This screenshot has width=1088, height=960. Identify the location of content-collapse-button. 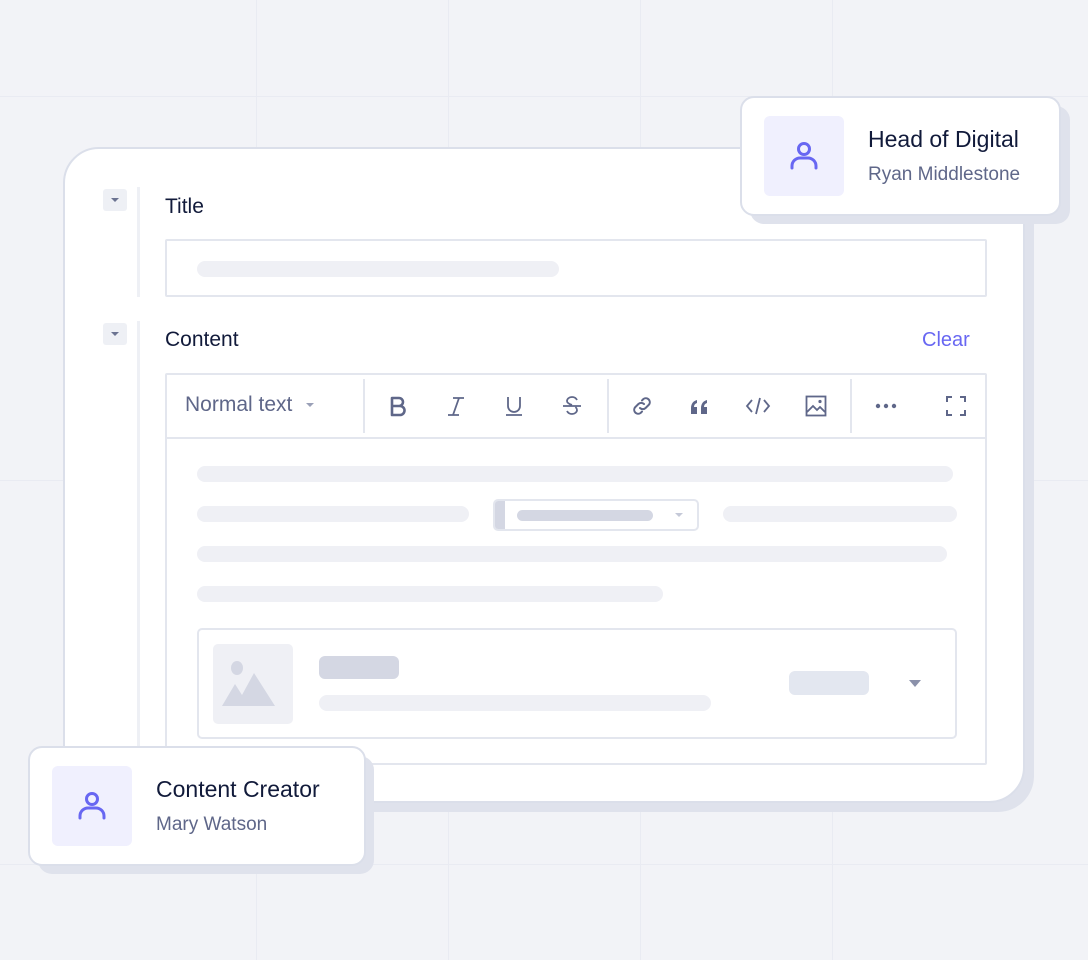
(115, 334).